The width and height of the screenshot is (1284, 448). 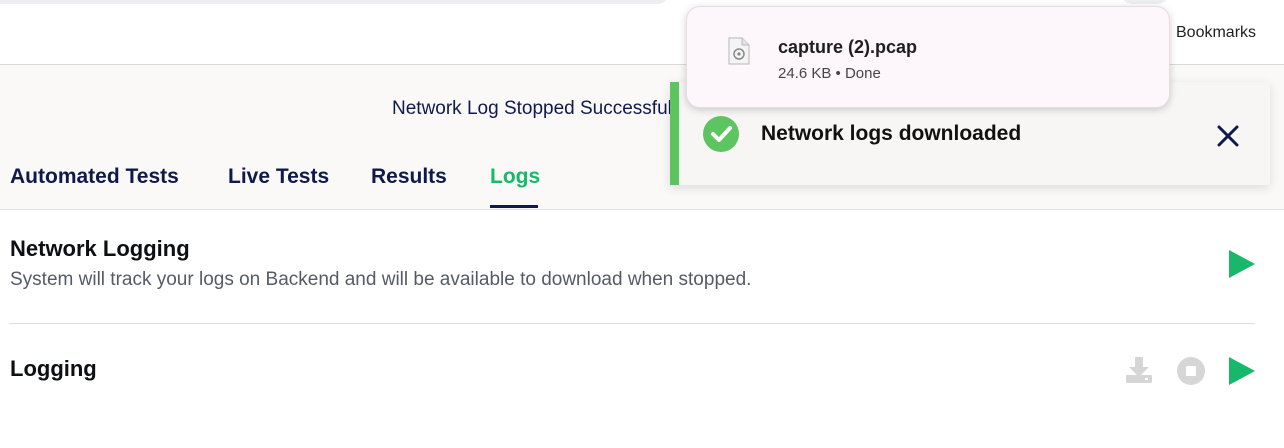 What do you see at coordinates (1145, 2) in the screenshot?
I see `toolbar-pill` at bounding box center [1145, 2].